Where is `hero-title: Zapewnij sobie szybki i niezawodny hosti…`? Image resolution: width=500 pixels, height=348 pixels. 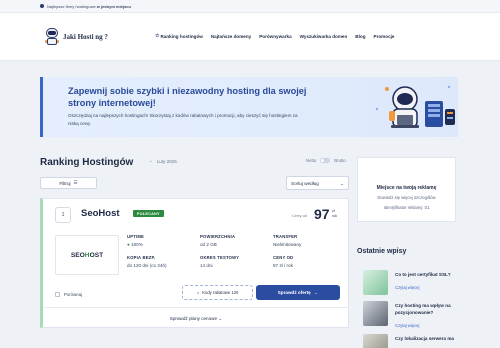
hero-title: Zapewnij sobie szybki i niezawodny hosti… is located at coordinates (187, 97).